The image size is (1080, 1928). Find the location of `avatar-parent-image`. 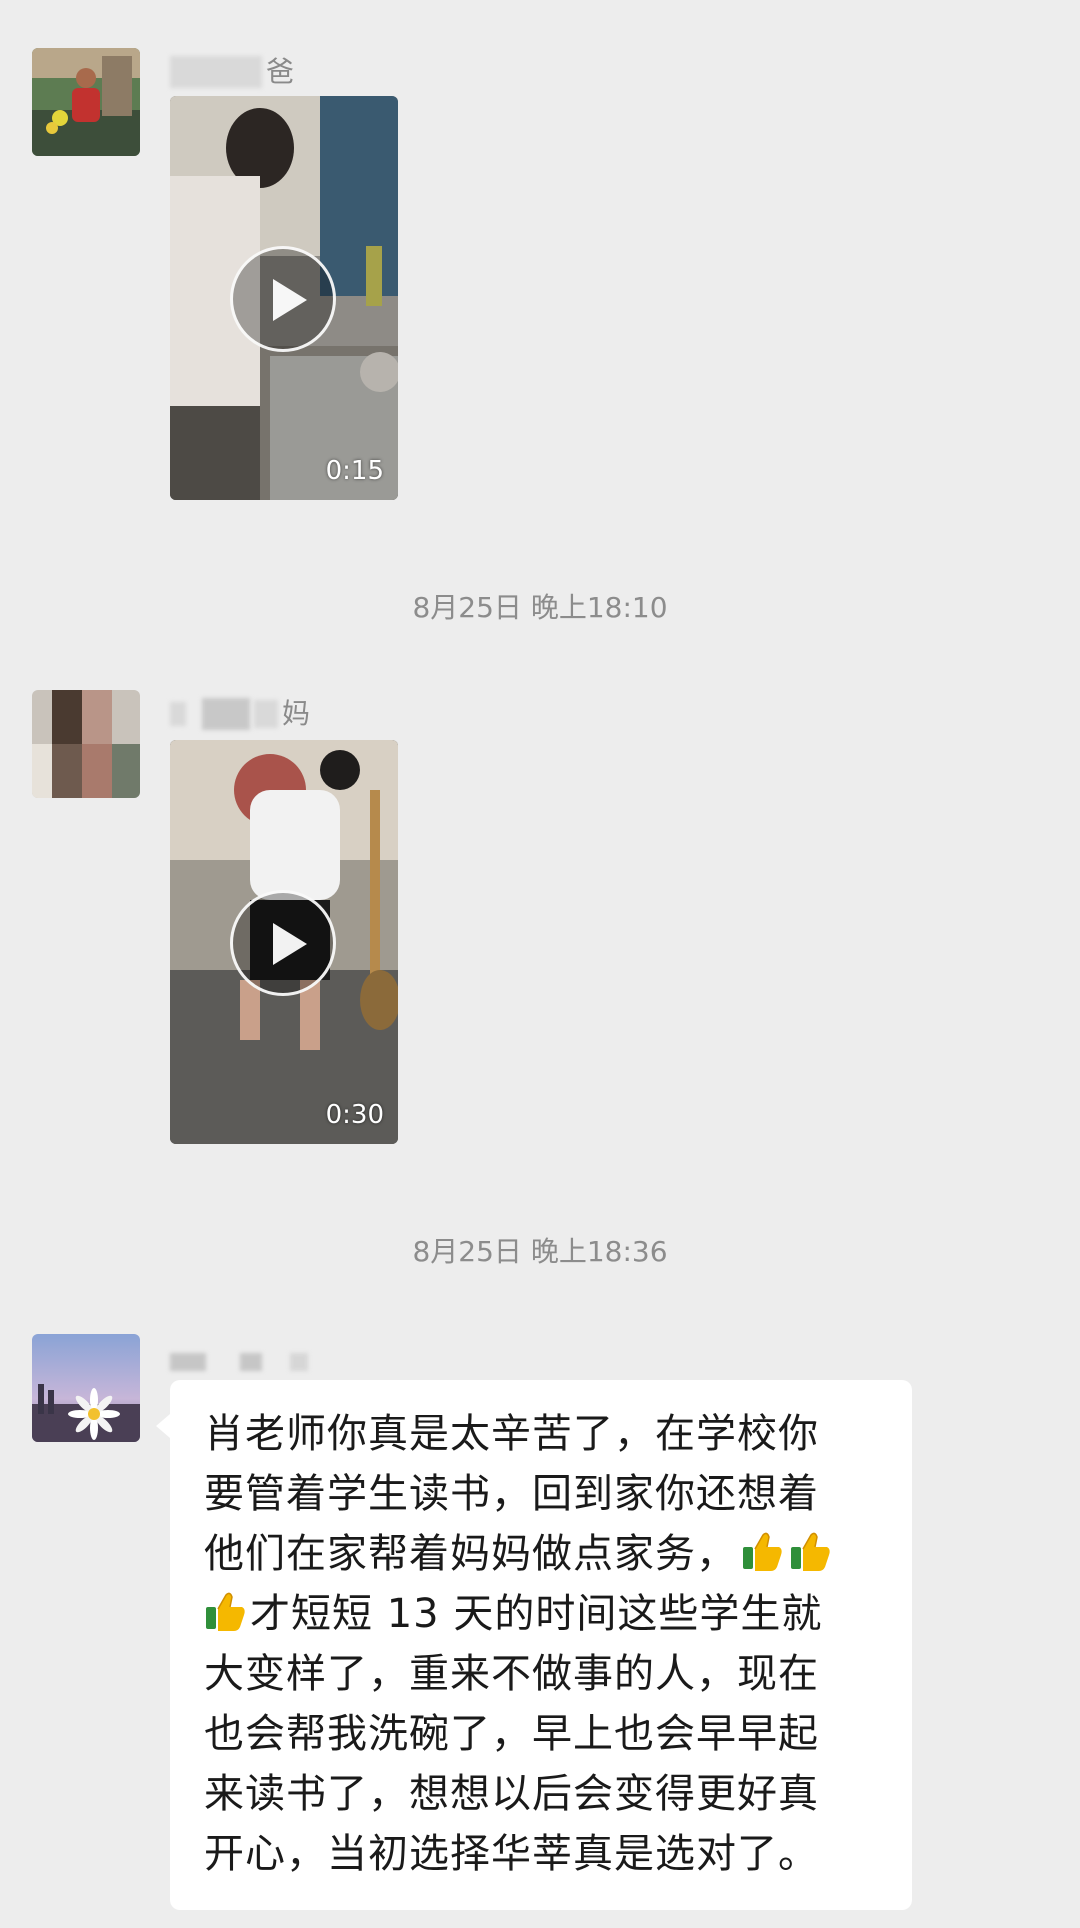

avatar-parent-image is located at coordinates (86, 1388).